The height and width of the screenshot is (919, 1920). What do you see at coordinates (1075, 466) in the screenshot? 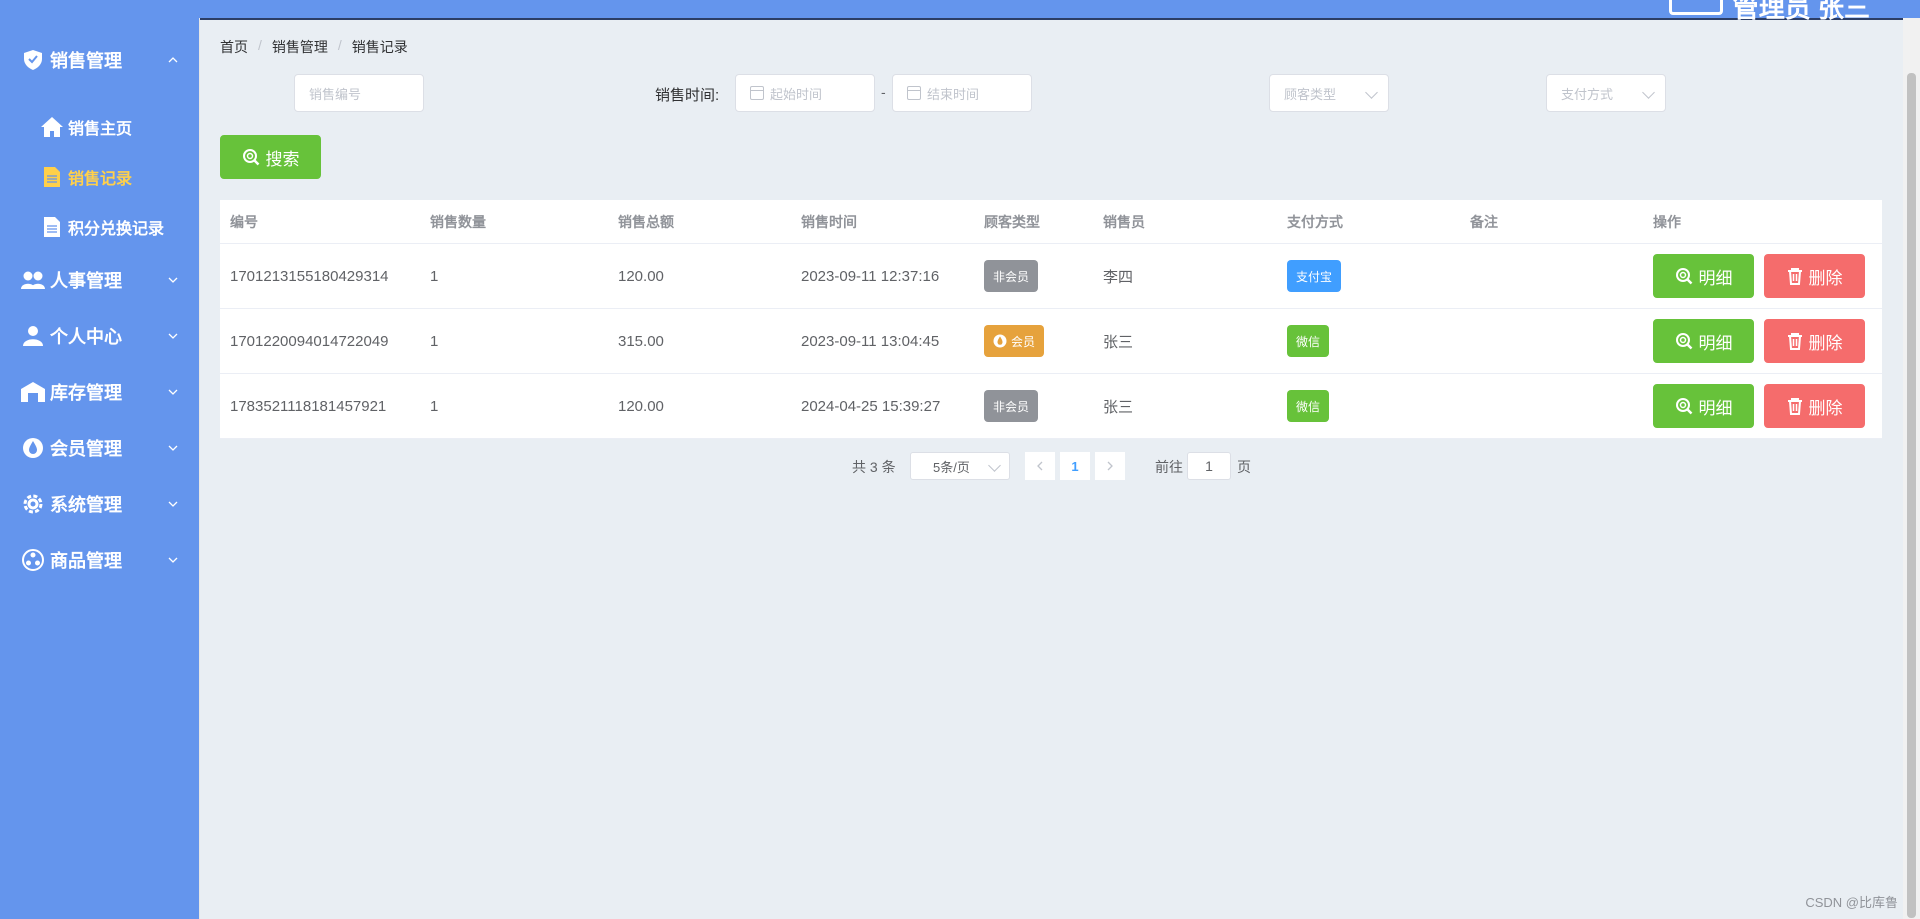
I see `page-number-current: 1` at bounding box center [1075, 466].